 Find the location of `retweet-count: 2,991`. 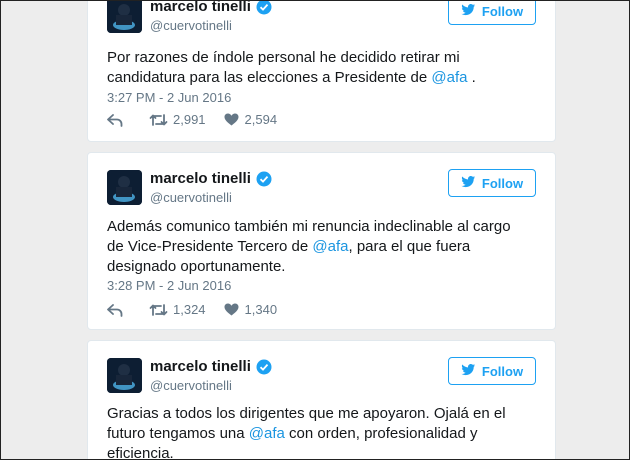

retweet-count: 2,991 is located at coordinates (189, 119).